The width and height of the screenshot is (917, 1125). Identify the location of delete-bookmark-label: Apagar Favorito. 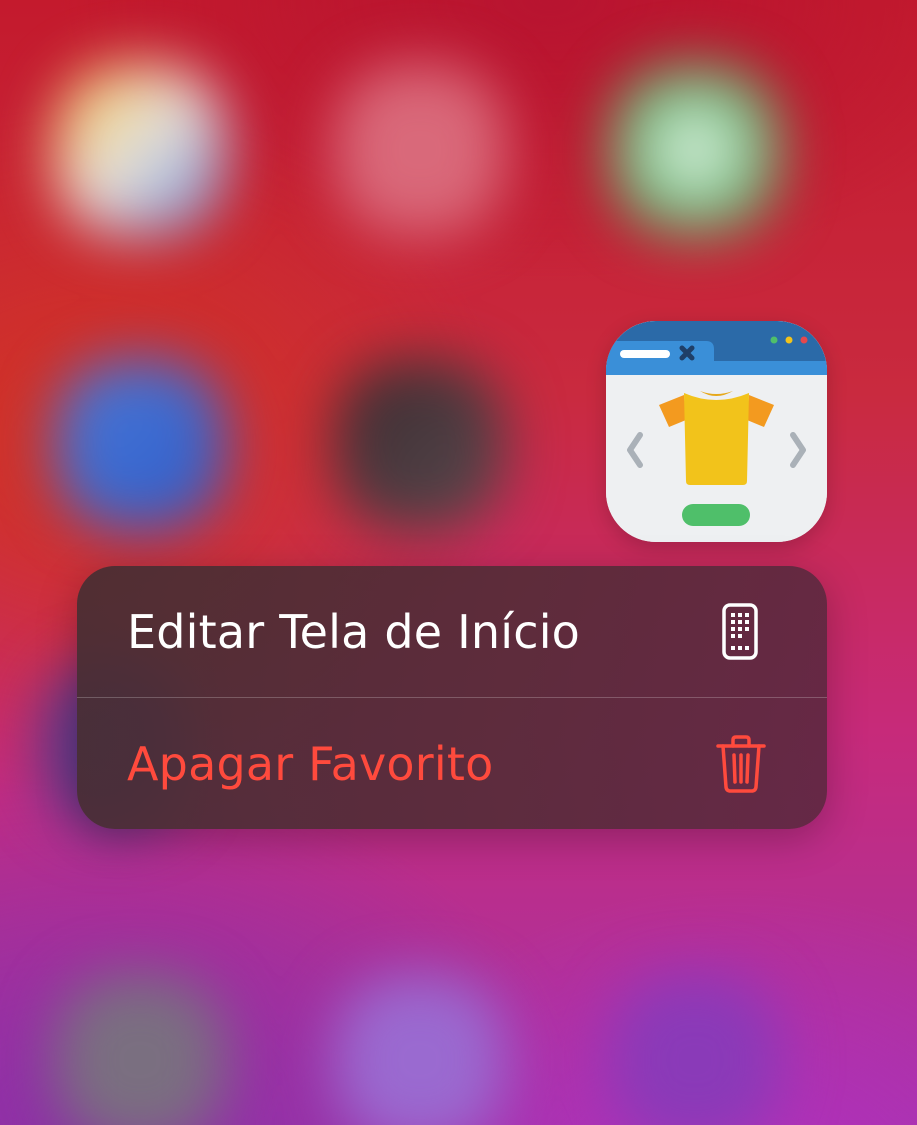
(310, 764).